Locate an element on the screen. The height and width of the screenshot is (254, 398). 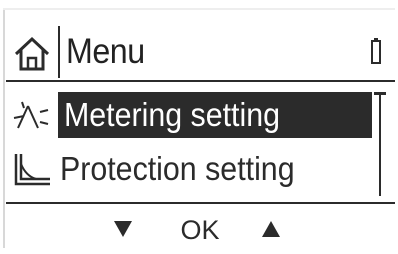
triangle-up-icon is located at coordinates (271, 229).